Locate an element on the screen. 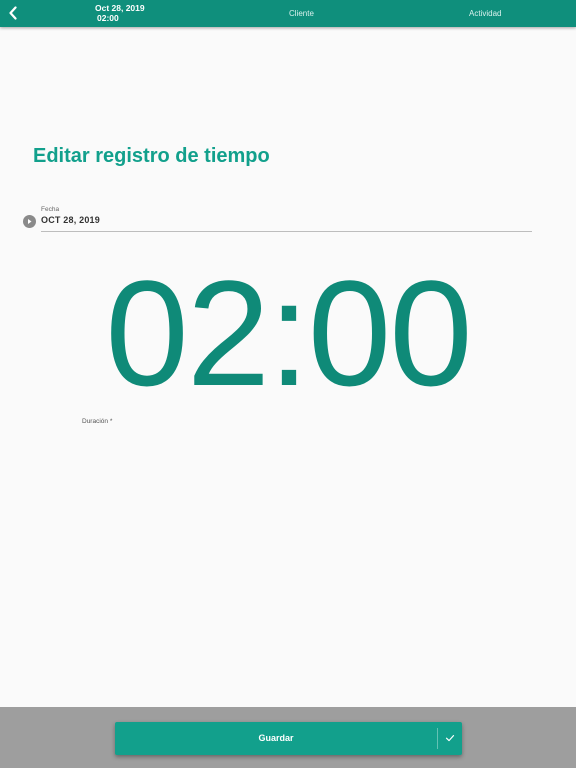 This screenshot has width=576, height=768. expand-arrow-icon is located at coordinates (29, 221).